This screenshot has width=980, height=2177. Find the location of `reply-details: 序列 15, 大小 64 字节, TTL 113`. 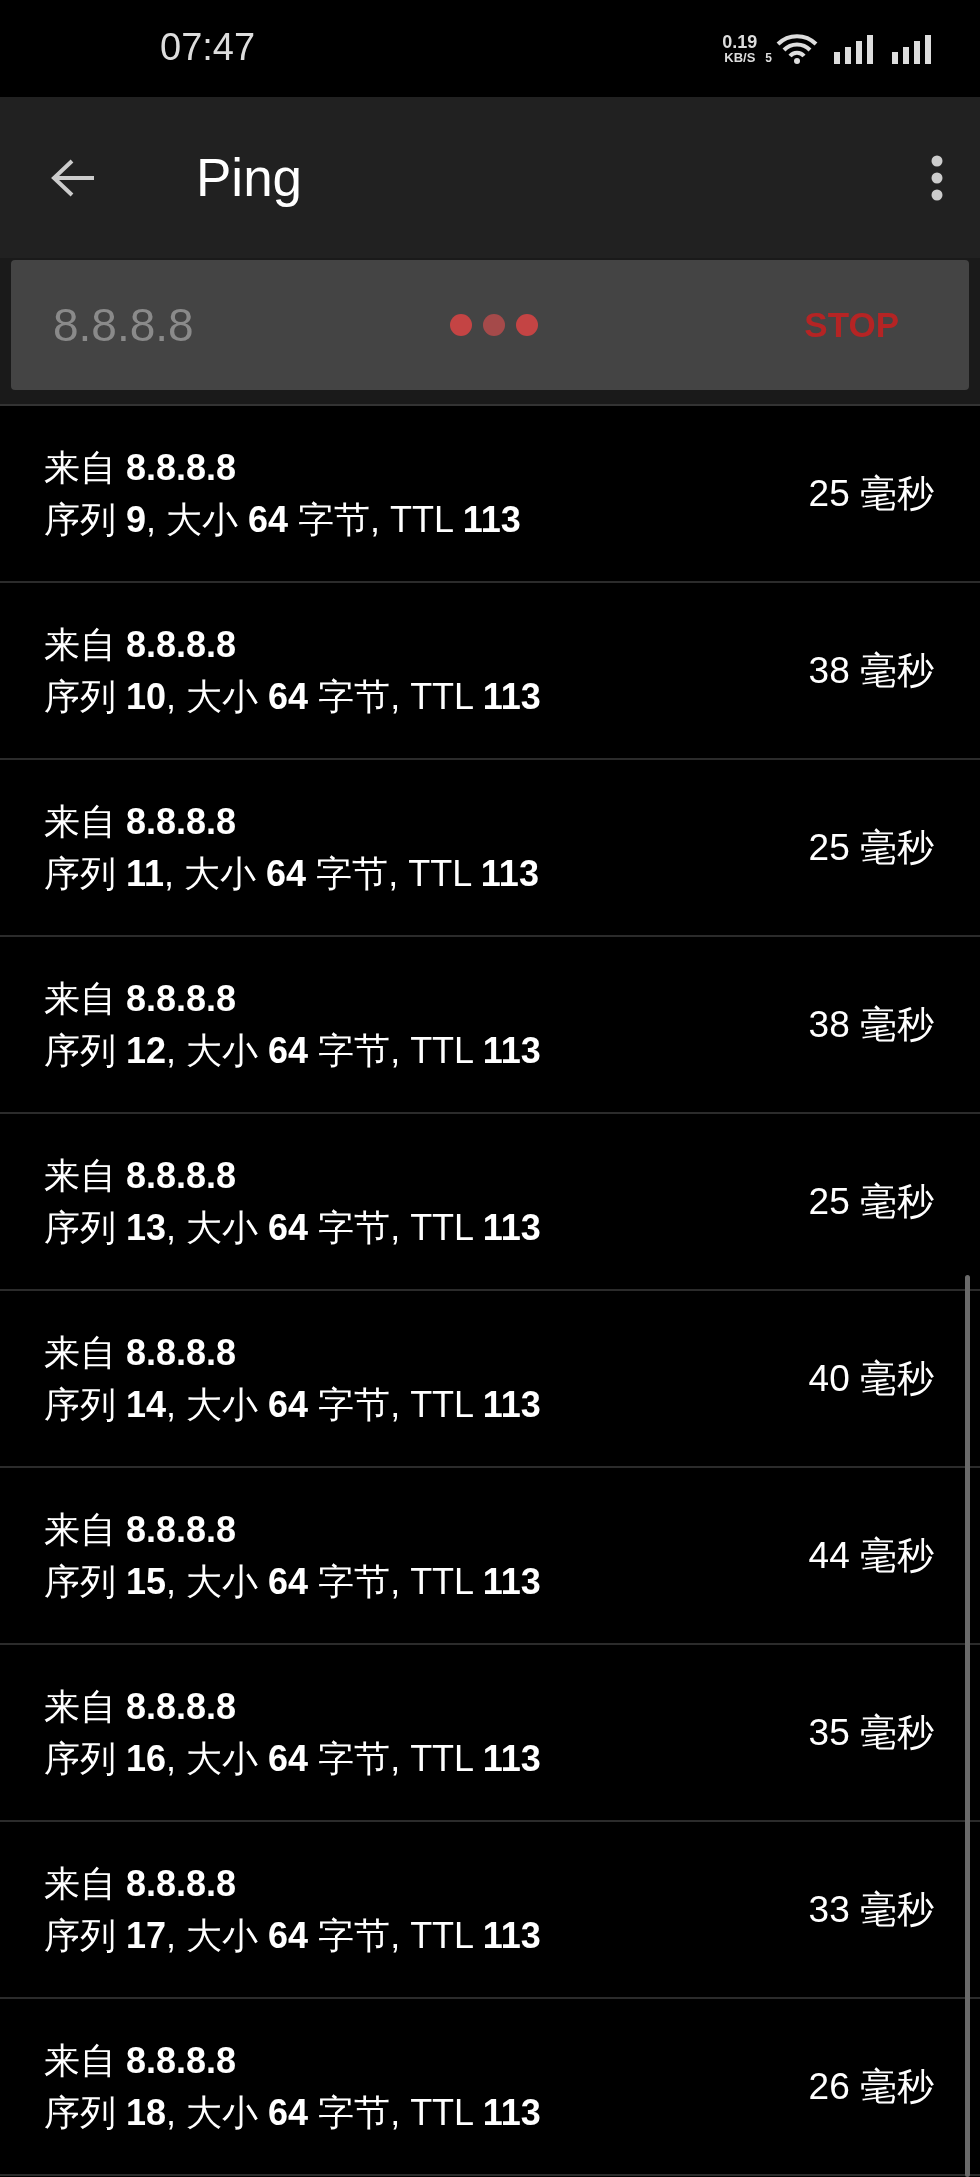

reply-details: 序列 15, 大小 64 字节, TTL 113 is located at coordinates (293, 1581).